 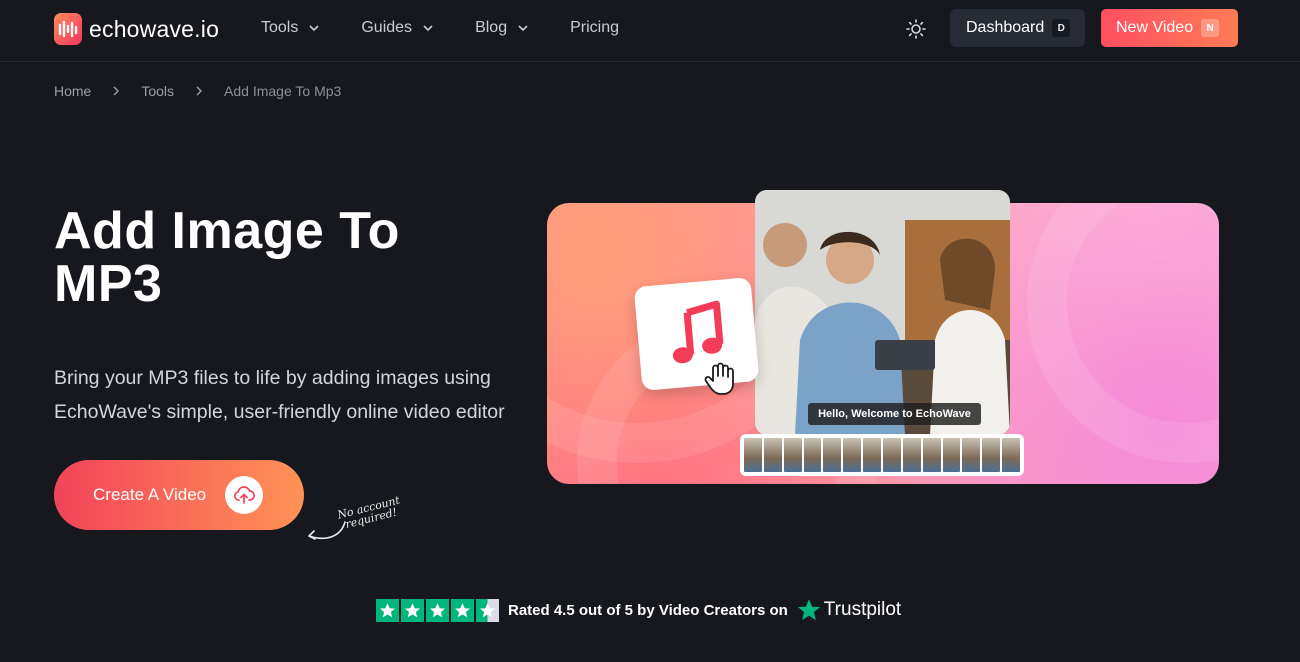 What do you see at coordinates (369, 513) in the screenshot?
I see `no-account-note: No account required!` at bounding box center [369, 513].